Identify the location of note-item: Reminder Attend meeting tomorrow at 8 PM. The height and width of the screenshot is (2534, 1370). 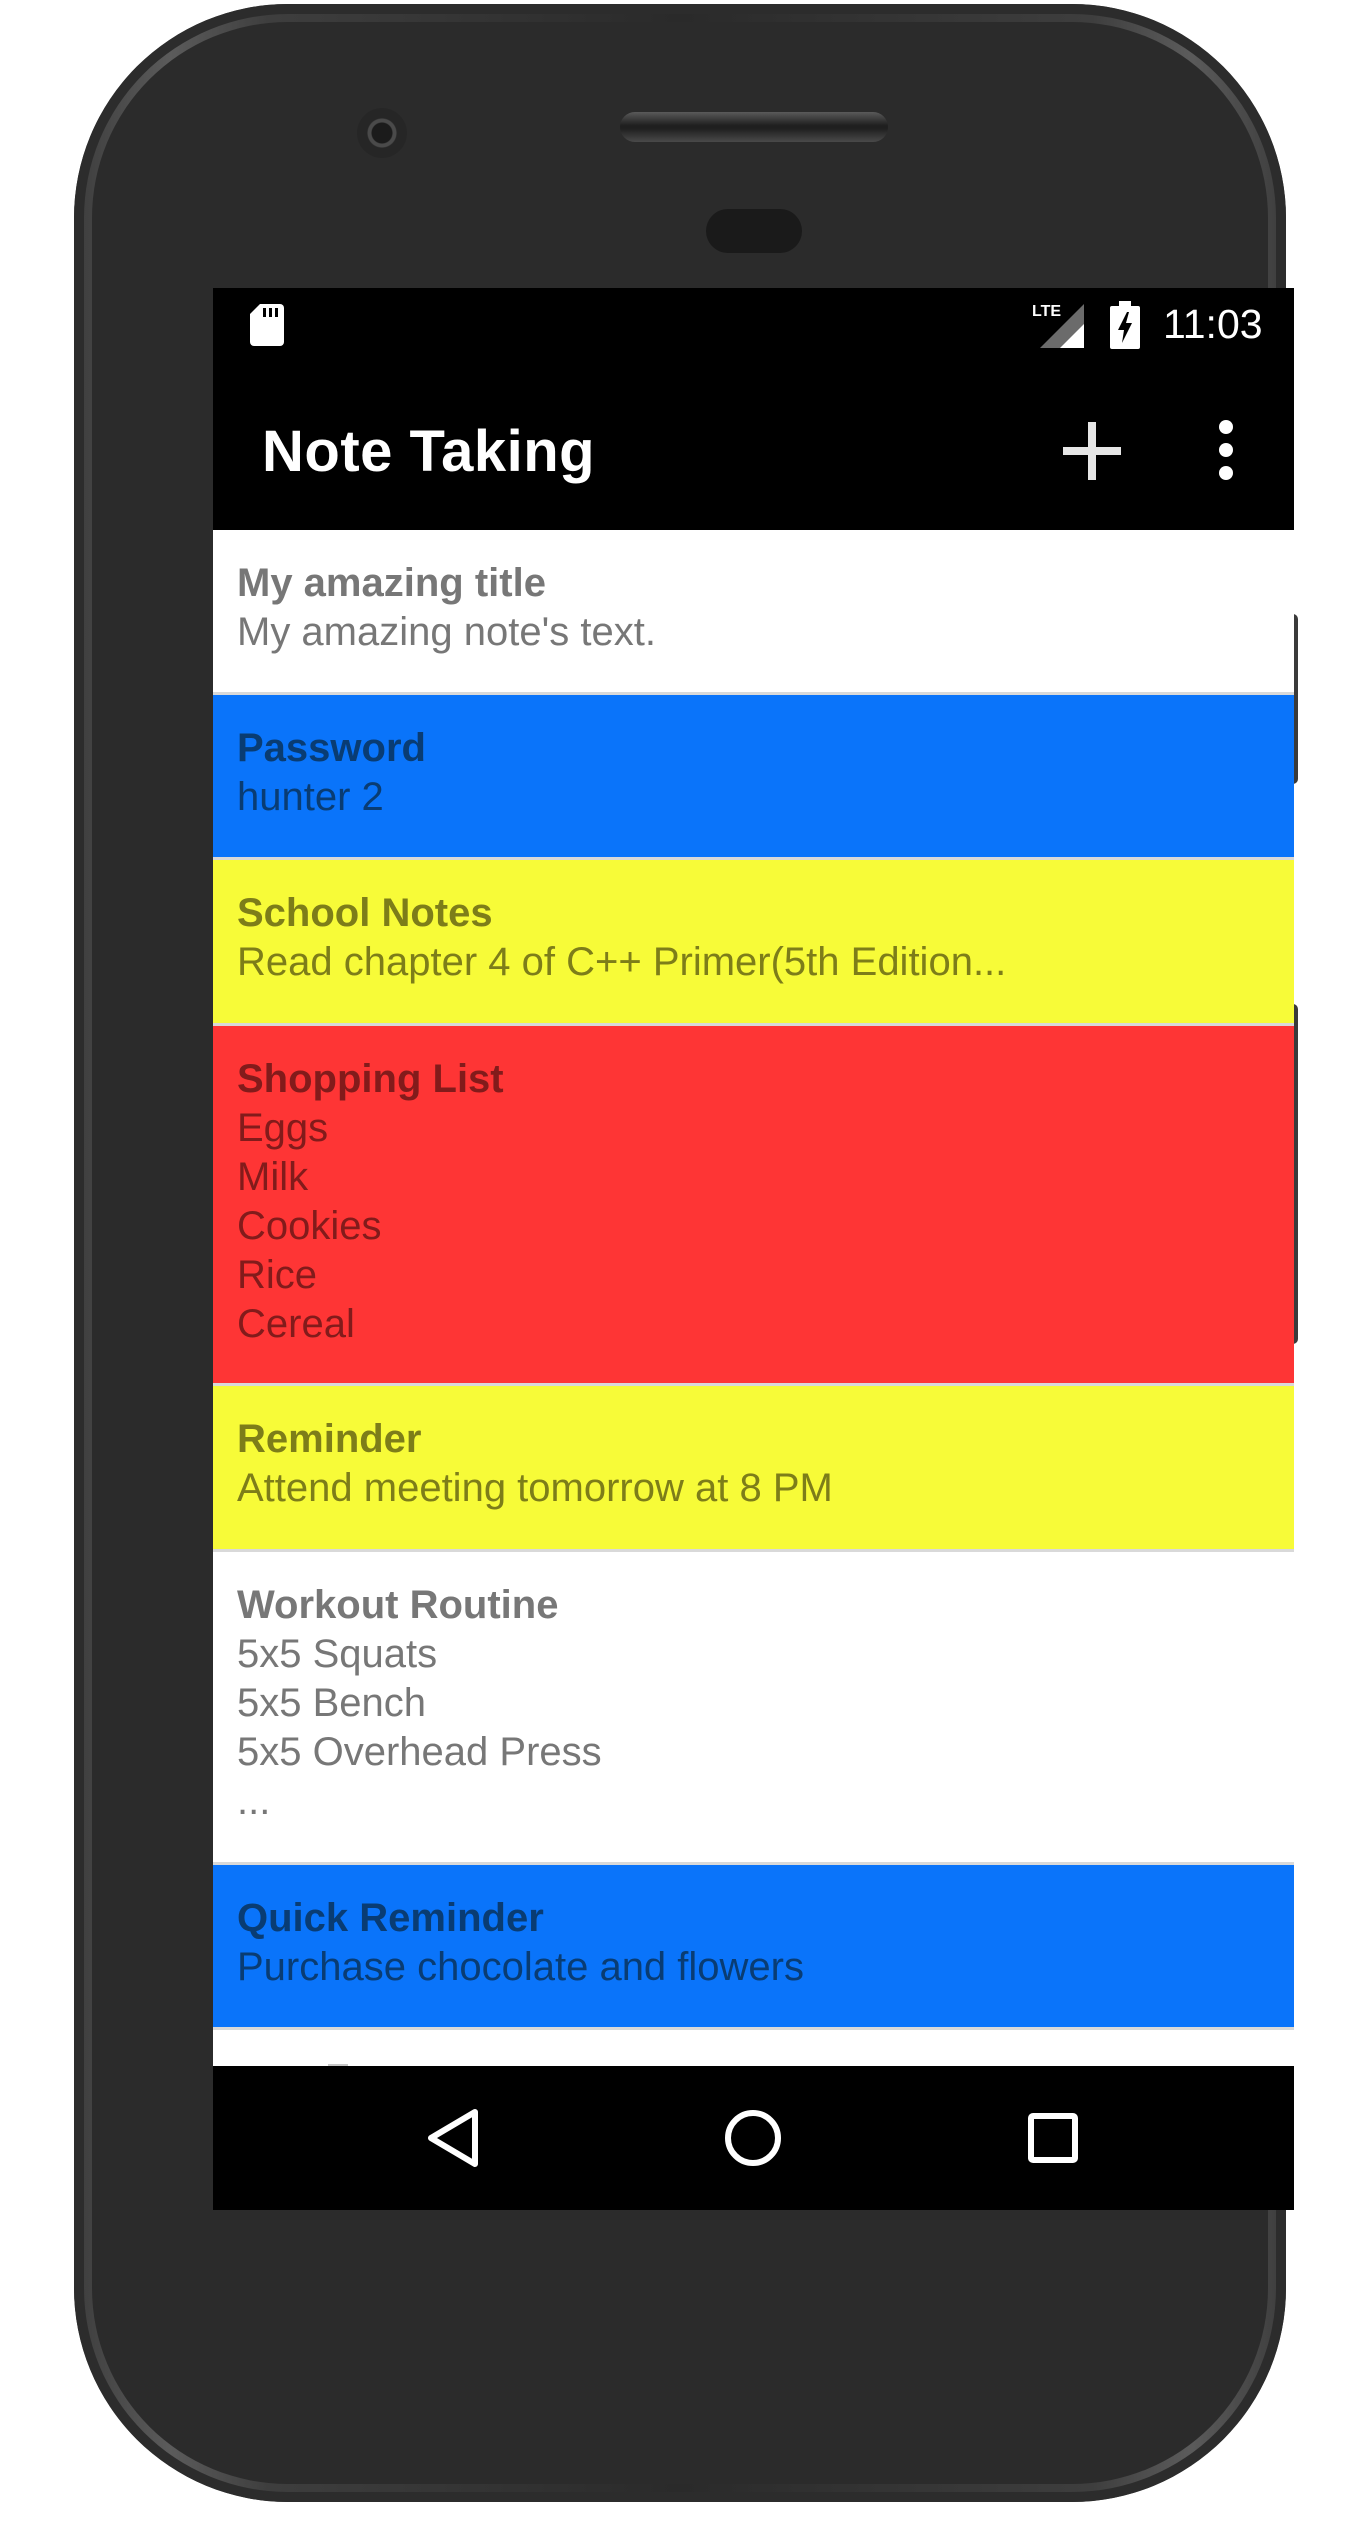
(753, 1469).